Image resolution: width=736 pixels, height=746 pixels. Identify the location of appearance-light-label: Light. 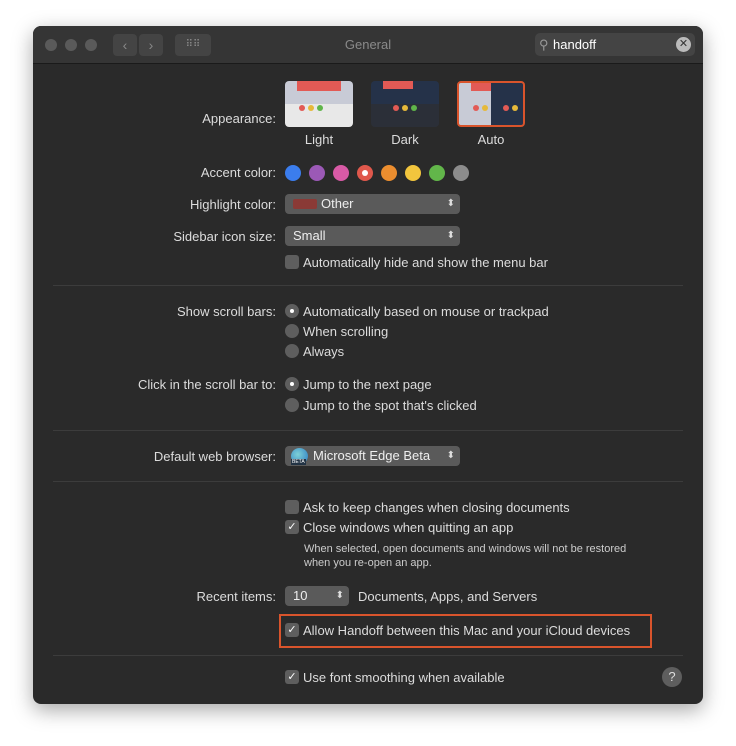
(319, 139).